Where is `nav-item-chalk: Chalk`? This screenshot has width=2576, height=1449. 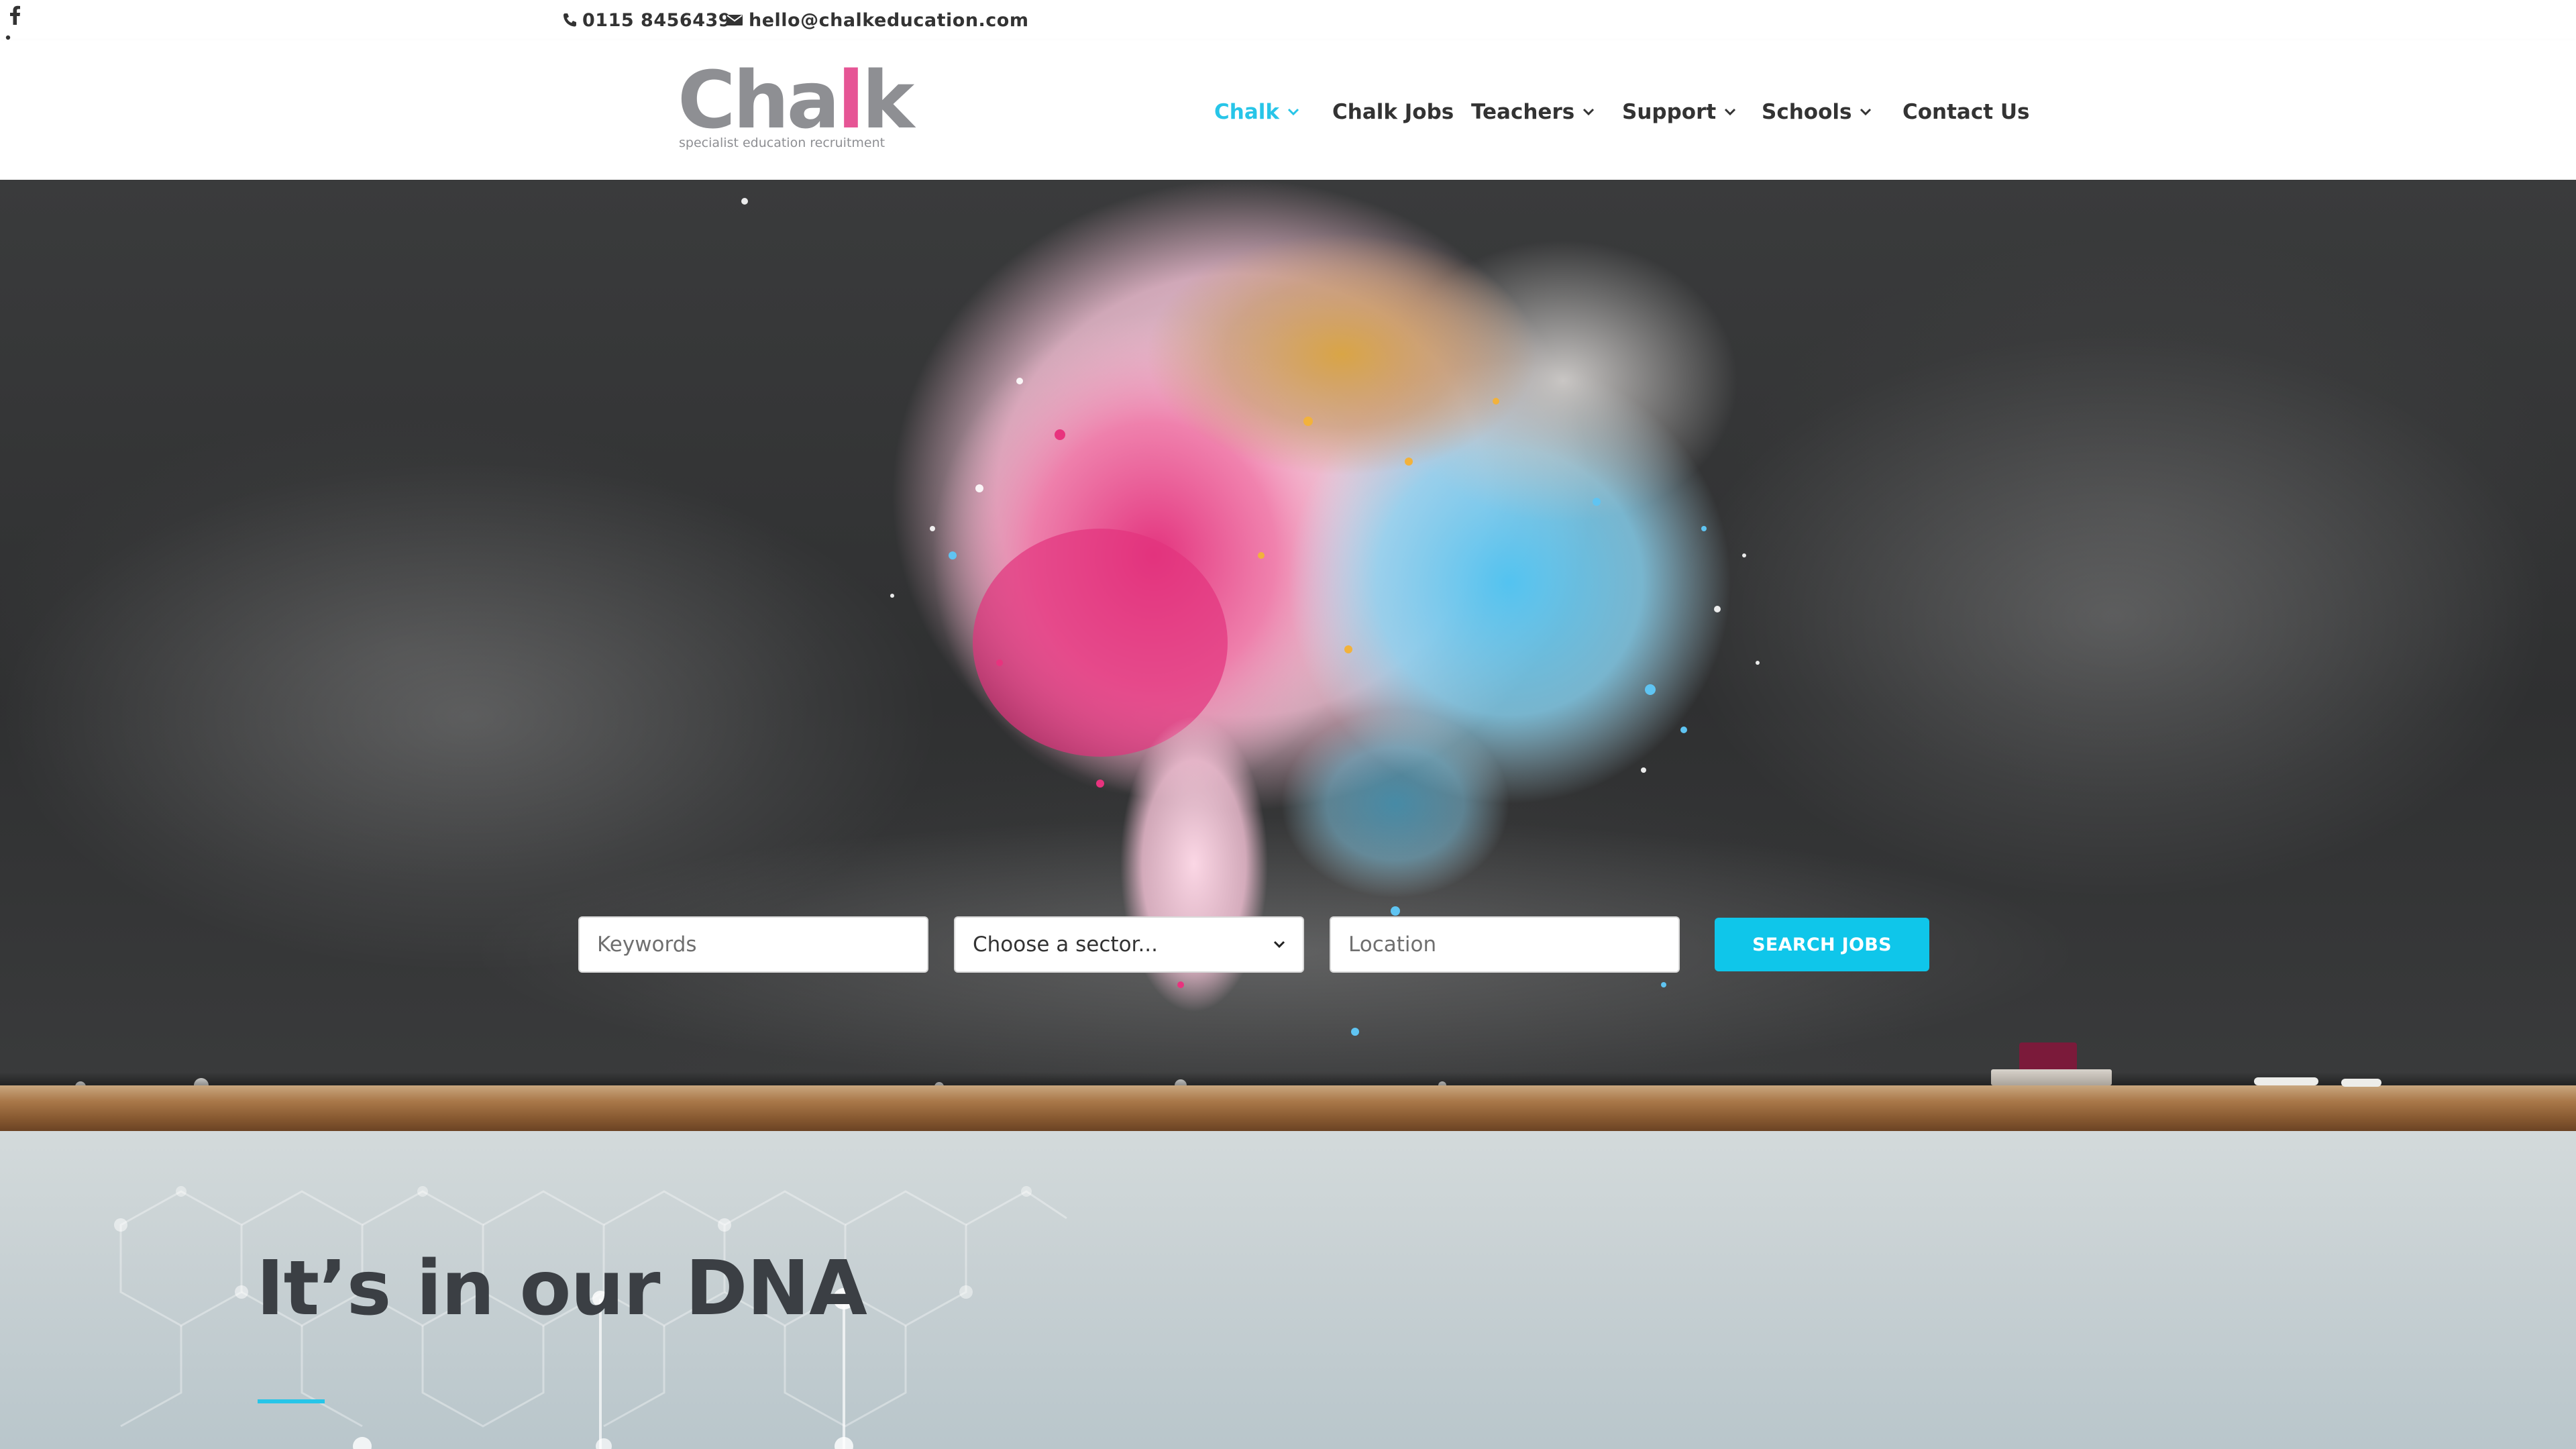
nav-item-chalk: Chalk is located at coordinates (1256, 112).